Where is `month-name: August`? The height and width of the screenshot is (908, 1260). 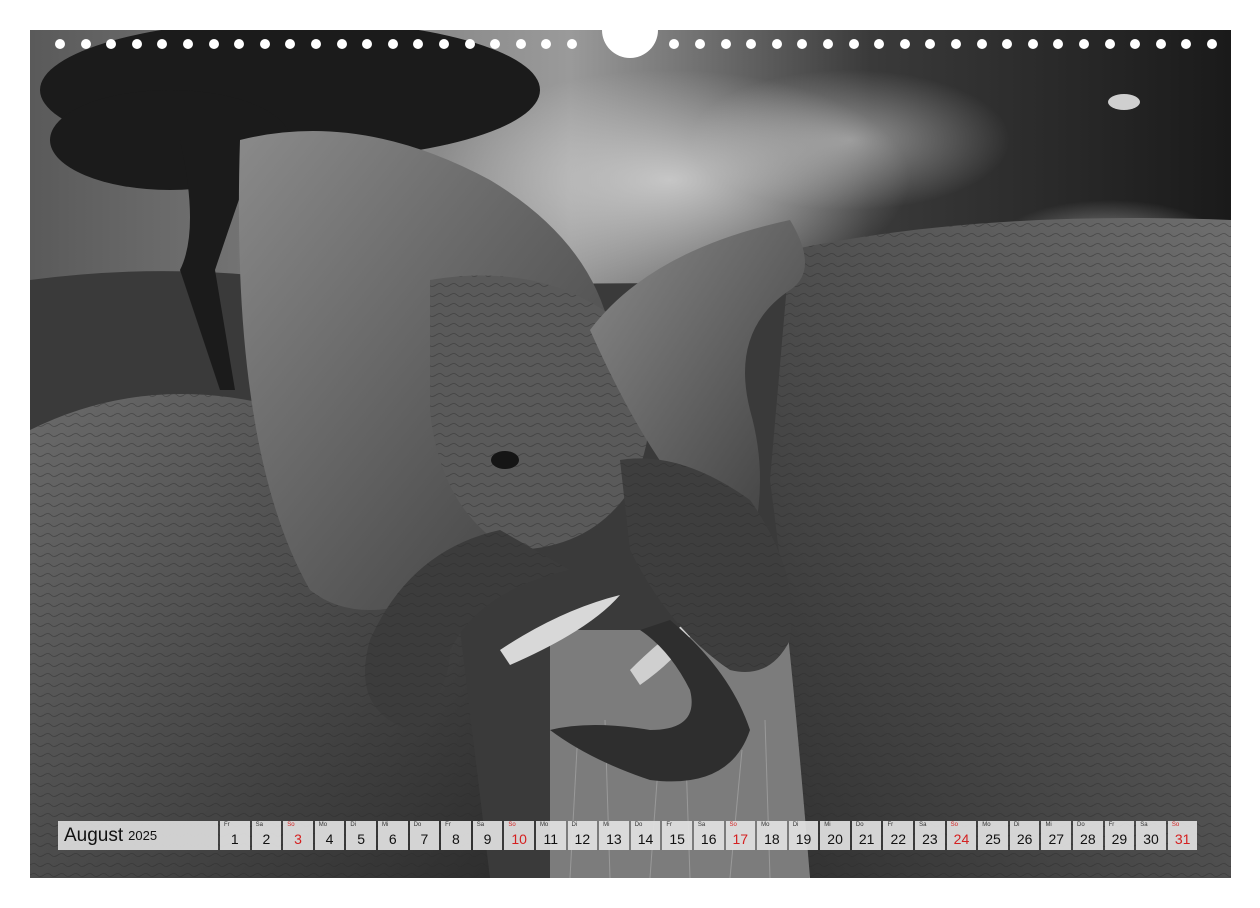 month-name: August is located at coordinates (94, 835).